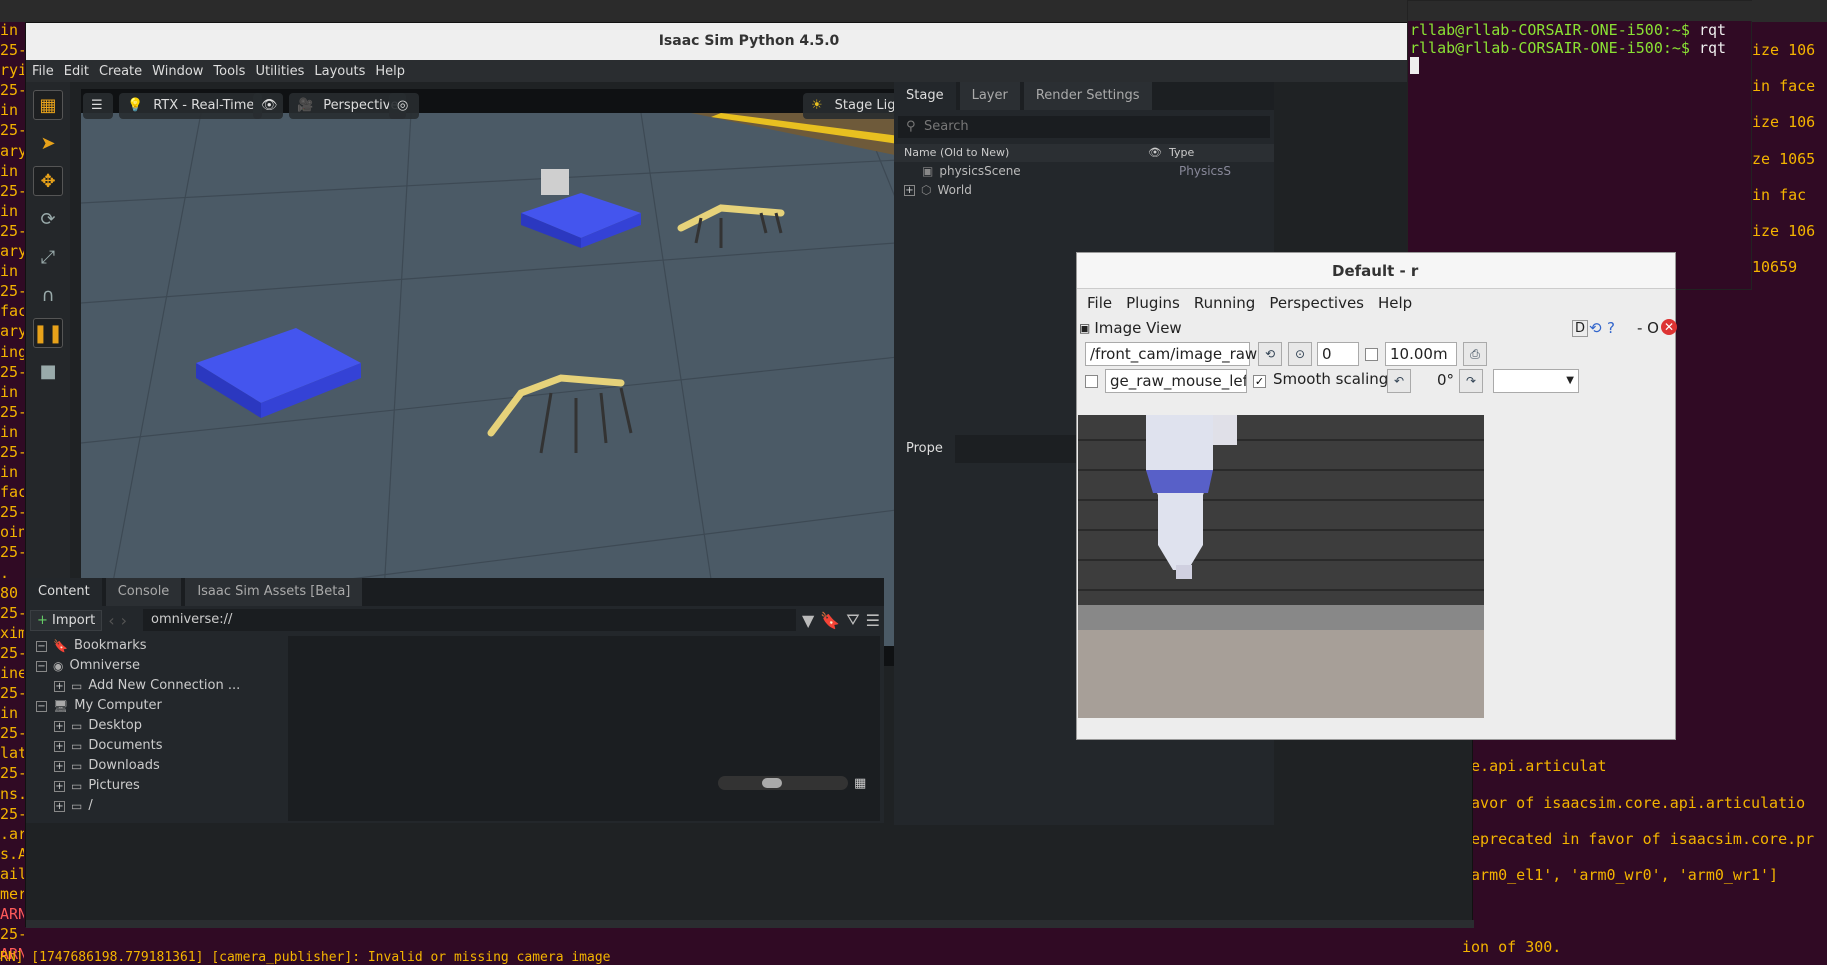 The height and width of the screenshot is (965, 1827). Describe the element at coordinates (1669, 327) in the screenshot. I see `close-icon: ✕` at that location.